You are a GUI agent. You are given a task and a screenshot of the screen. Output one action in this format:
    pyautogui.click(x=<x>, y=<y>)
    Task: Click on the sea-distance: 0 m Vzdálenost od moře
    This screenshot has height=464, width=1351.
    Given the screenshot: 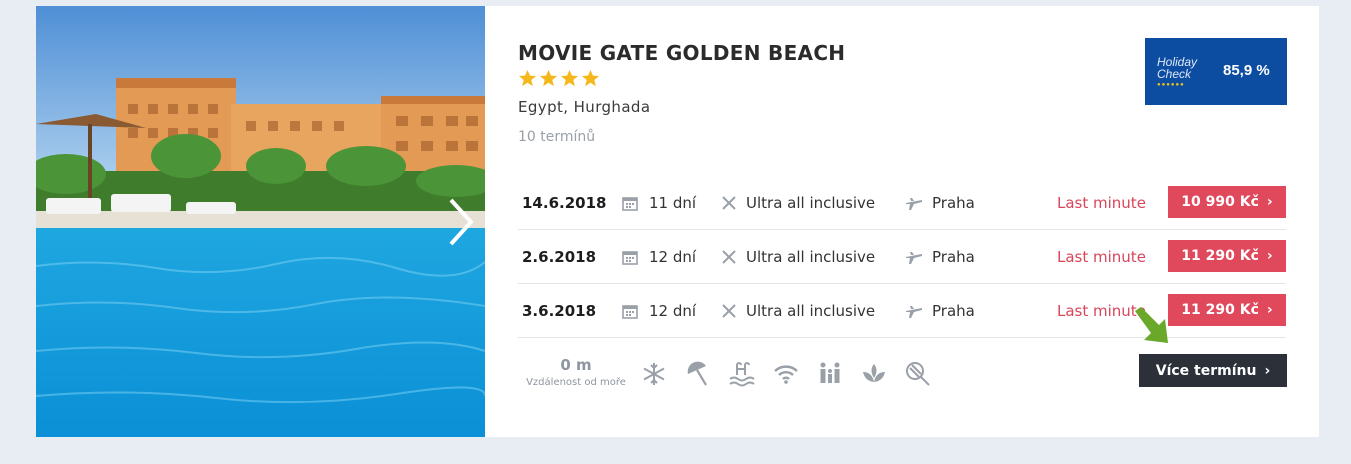 What is the action you would take?
    pyautogui.click(x=576, y=372)
    